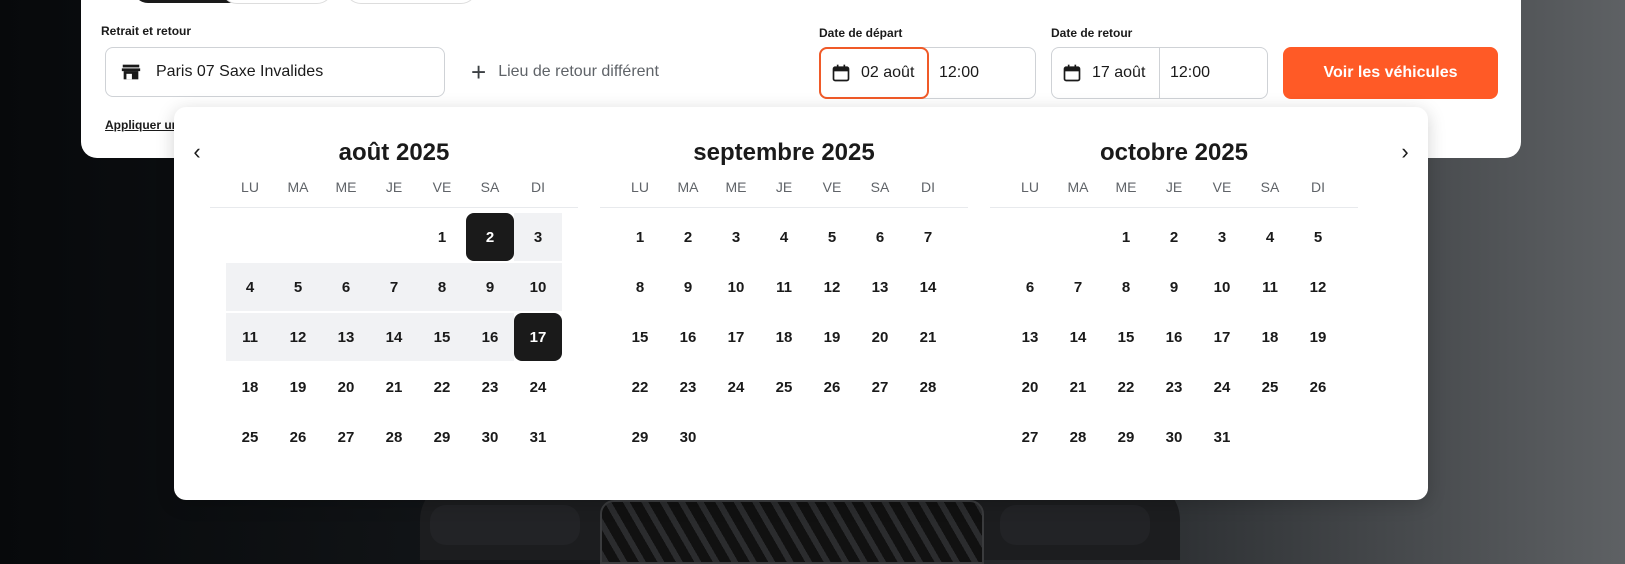 The height and width of the screenshot is (564, 1625). I want to click on day-cell-in-range: 9, so click(490, 287).